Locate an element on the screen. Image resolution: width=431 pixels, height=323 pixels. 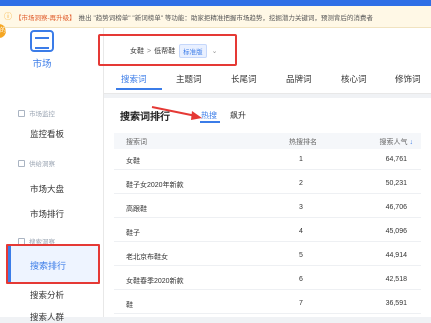
tab-long-tail-words: 长尾词 is located at coordinates (244, 79).